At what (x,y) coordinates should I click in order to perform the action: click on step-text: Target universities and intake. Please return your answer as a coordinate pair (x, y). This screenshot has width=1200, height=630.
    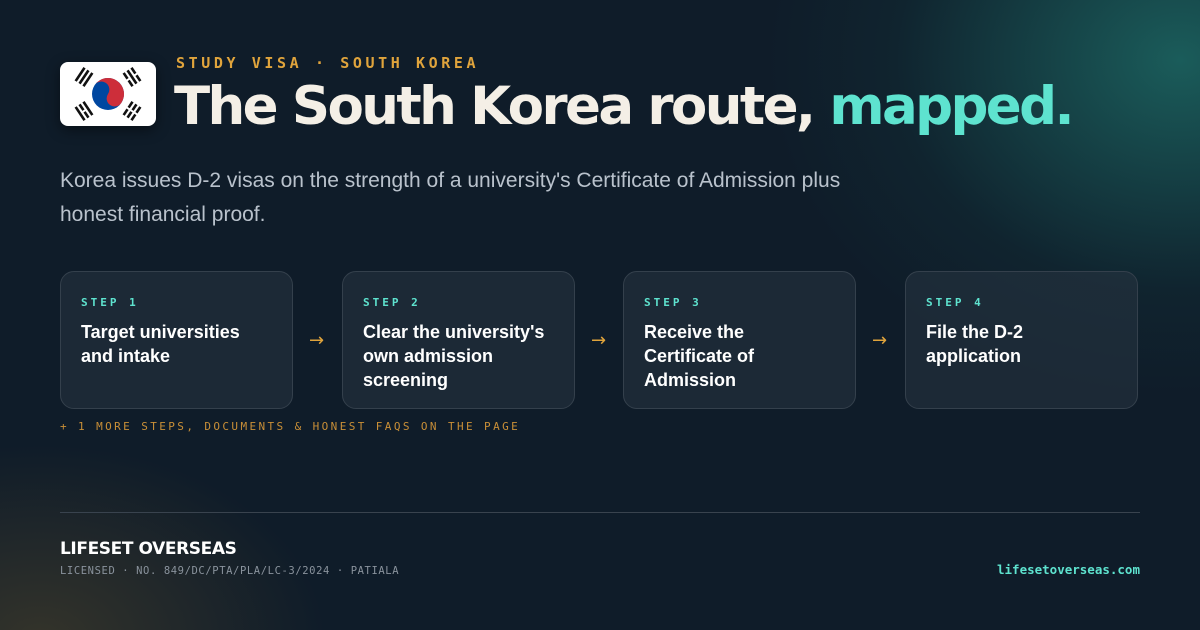
    Looking at the image, I should click on (160, 344).